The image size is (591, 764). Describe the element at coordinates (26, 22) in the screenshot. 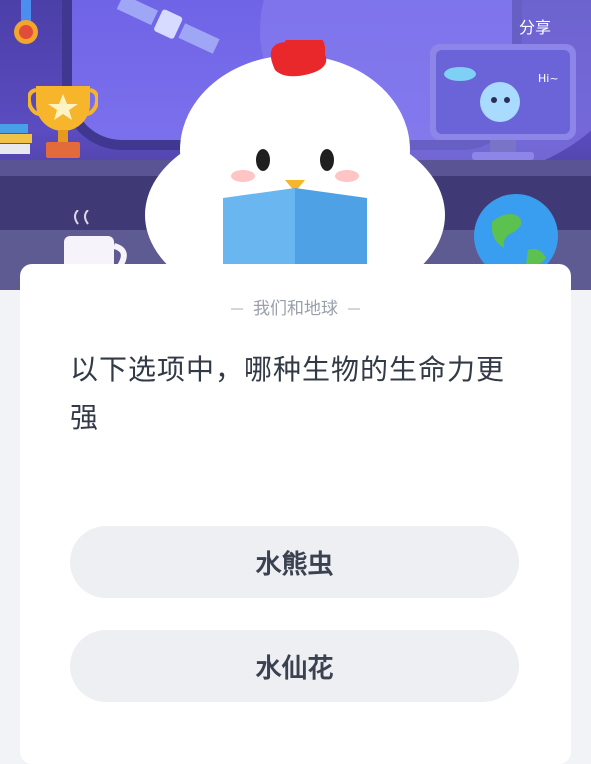

I see `medal-icon` at that location.